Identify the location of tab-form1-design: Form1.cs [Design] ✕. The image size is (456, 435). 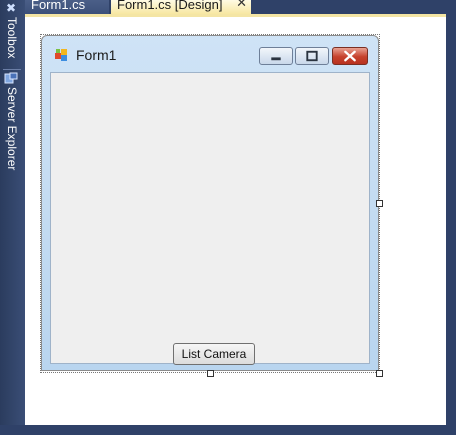
(181, 7).